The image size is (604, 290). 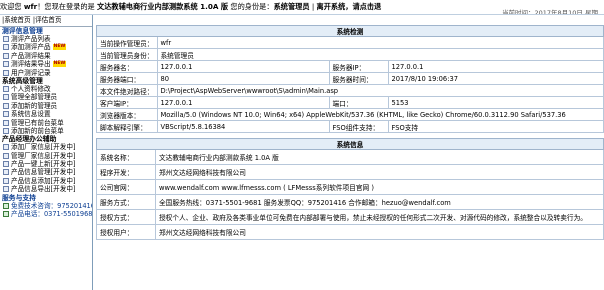 What do you see at coordinates (350, 144) in the screenshot?
I see `system-info-header: 系统信息` at bounding box center [350, 144].